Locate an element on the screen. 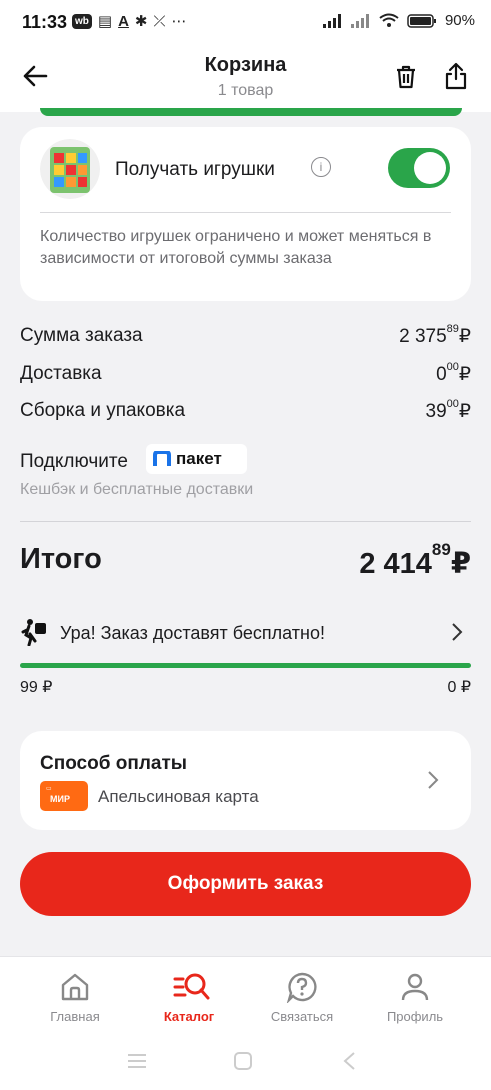  missed-call-icon: ⤫ is located at coordinates (159, 21).